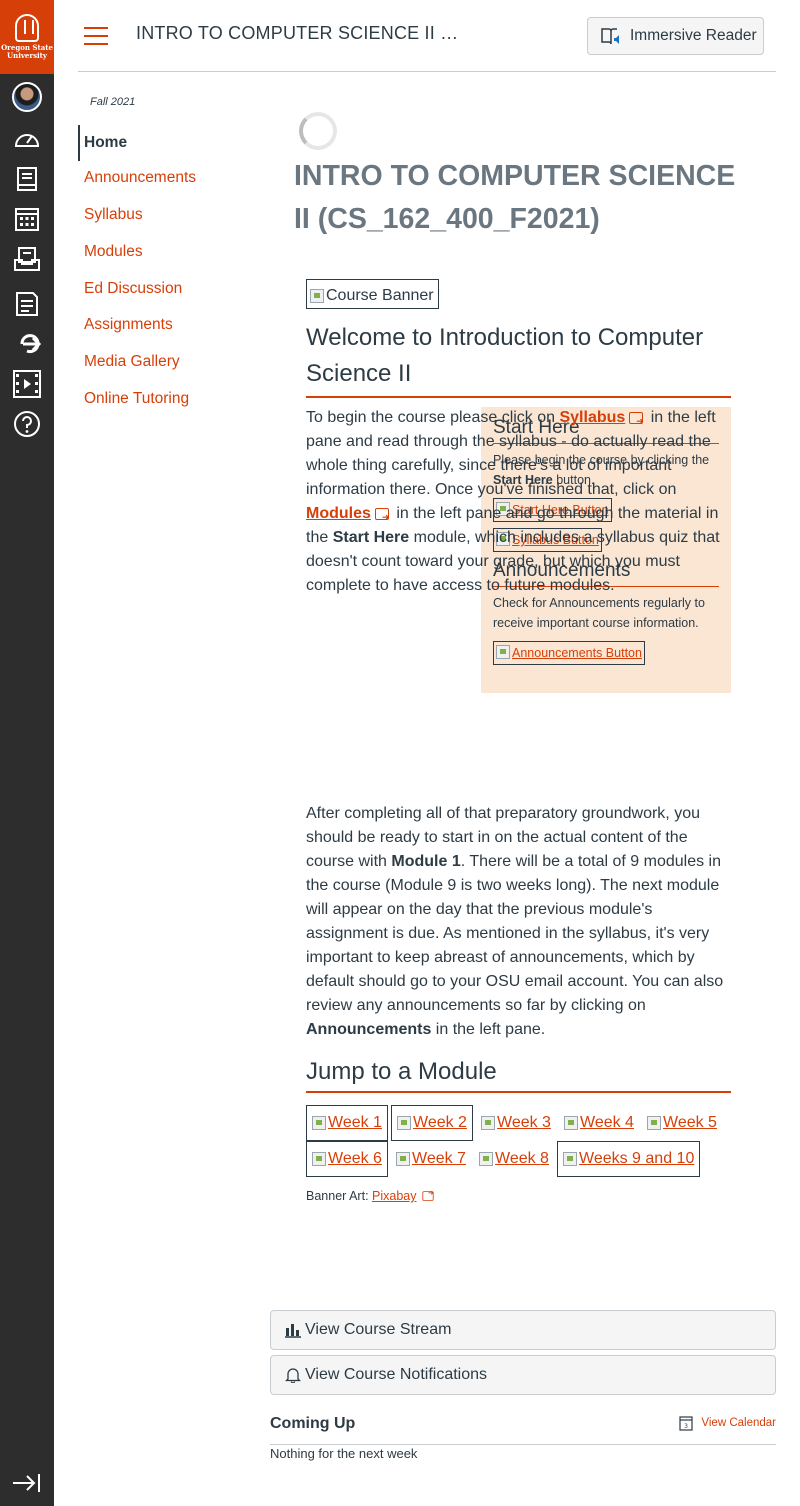 Image resolution: width=800 pixels, height=1506 pixels. Describe the element at coordinates (524, 1122) in the screenshot. I see `week-3-label: Week 3` at that location.